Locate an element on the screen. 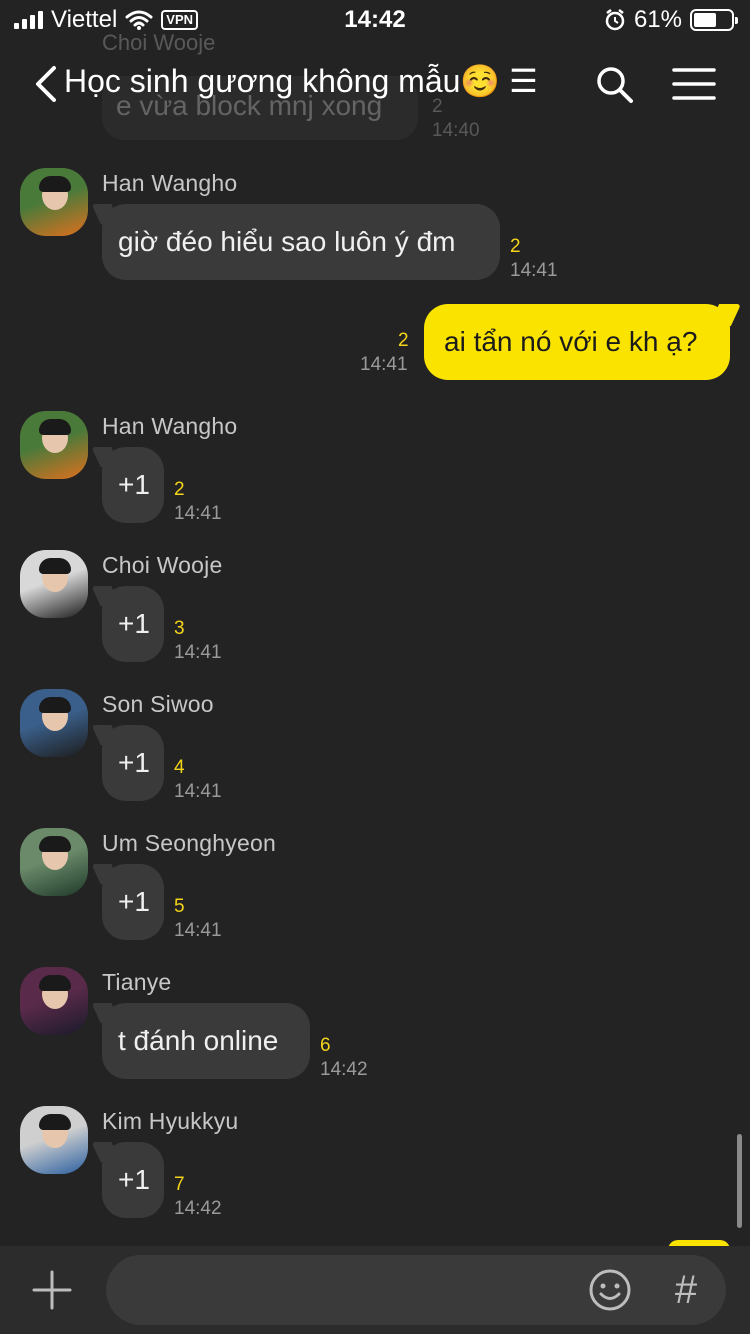  unread-count: 3 is located at coordinates (179, 628).